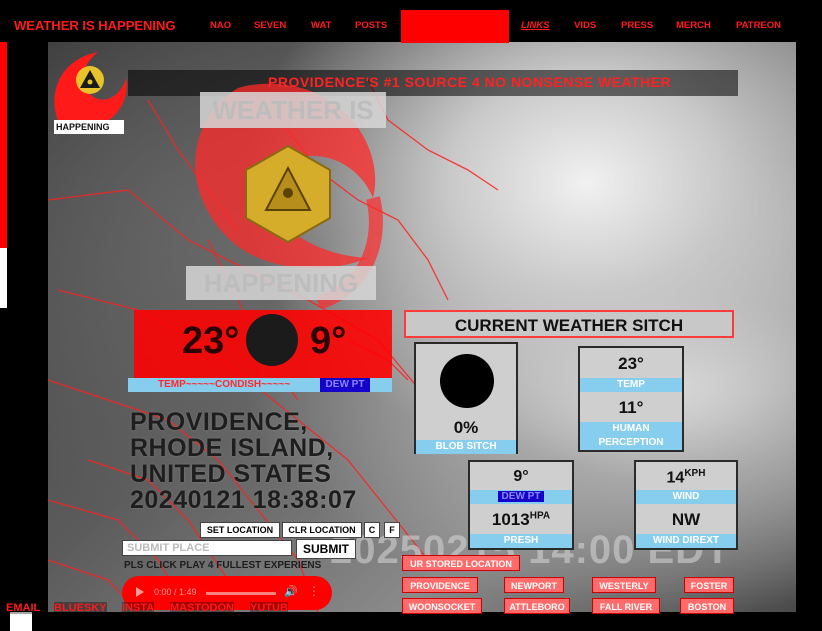  Describe the element at coordinates (322, 530) in the screenshot. I see `clr-location-button: CLR LOCATION` at that location.